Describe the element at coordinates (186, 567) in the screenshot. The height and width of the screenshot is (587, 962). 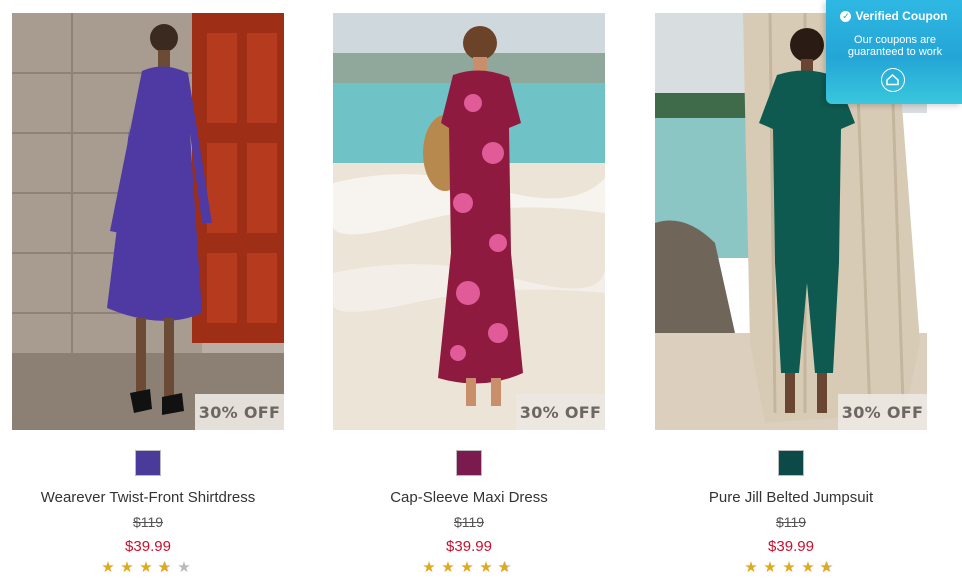
I see `star-empty-icon: ★` at that location.